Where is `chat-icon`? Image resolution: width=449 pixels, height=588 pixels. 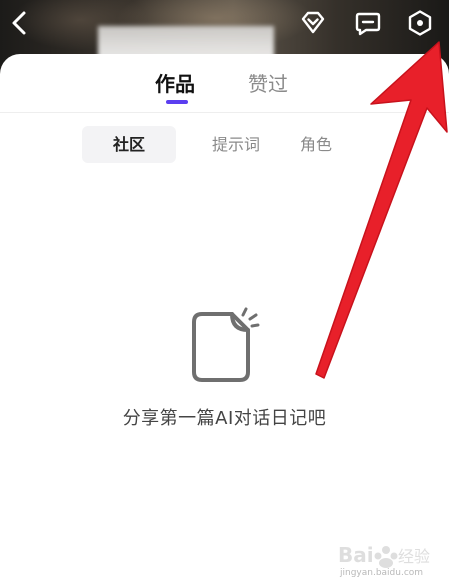
chat-icon is located at coordinates (368, 24).